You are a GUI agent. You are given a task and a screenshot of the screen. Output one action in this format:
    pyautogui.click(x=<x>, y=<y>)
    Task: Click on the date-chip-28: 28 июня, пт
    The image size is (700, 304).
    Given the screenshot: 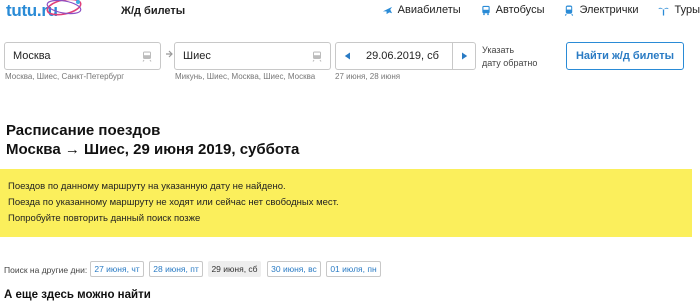 What is the action you would take?
    pyautogui.click(x=176, y=269)
    